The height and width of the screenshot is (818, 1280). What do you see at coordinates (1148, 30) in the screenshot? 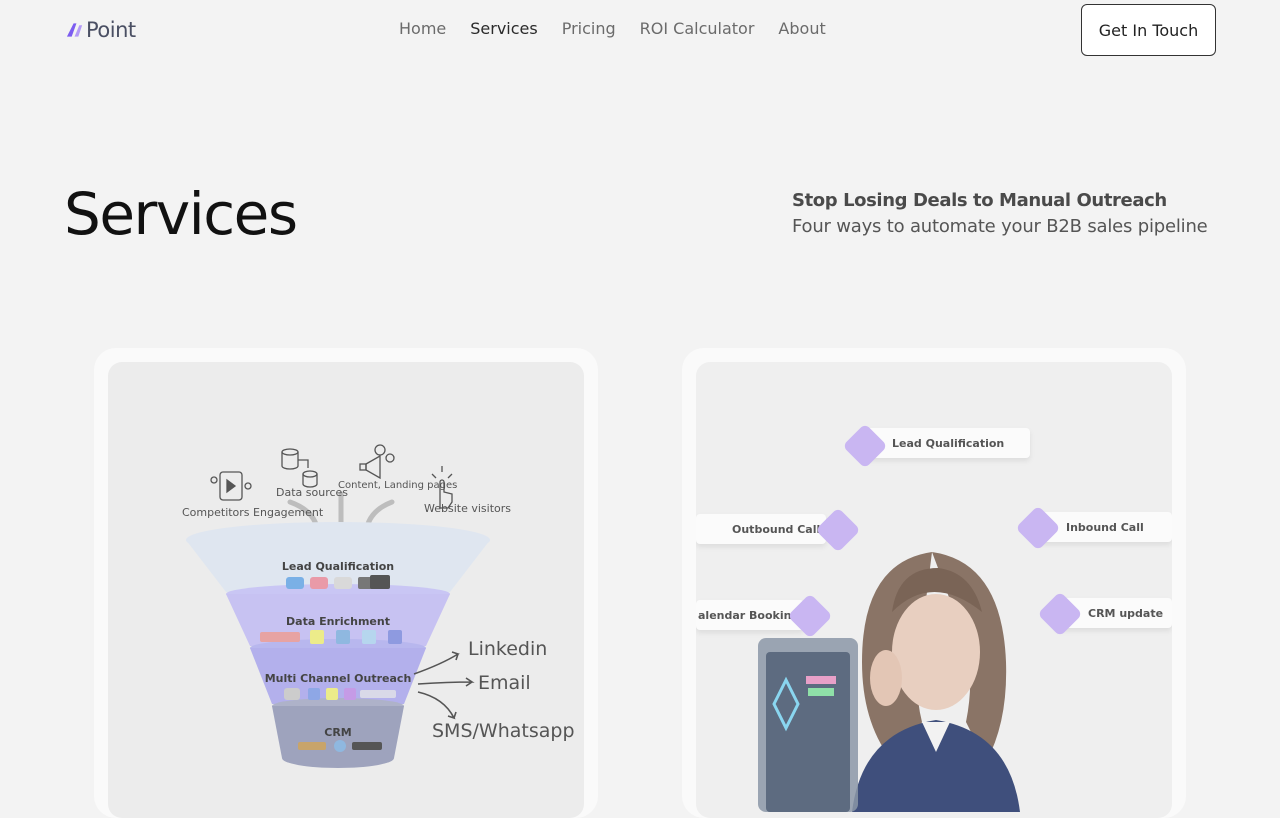
I see `get-in-touch-button: Get In Touch` at bounding box center [1148, 30].